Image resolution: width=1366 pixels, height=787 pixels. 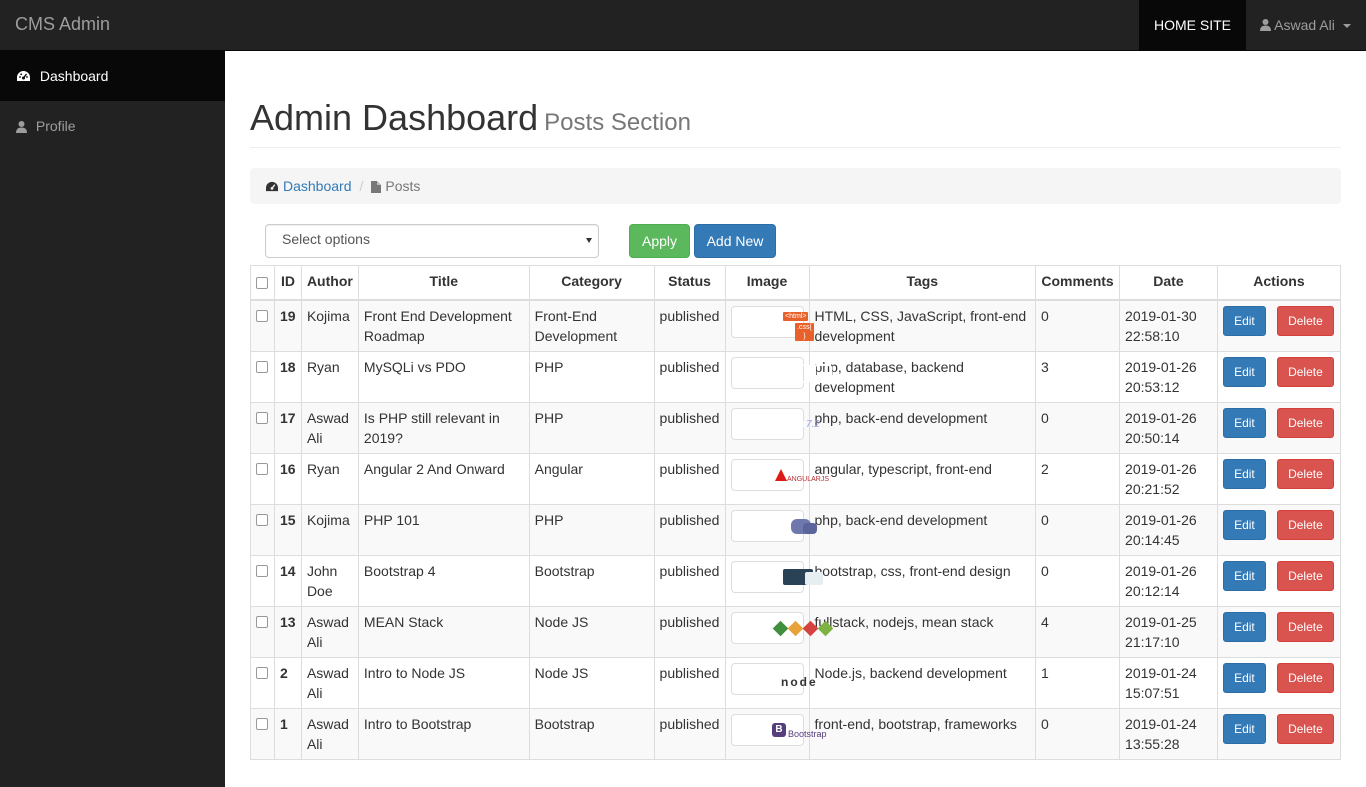 What do you see at coordinates (778, 377) in the screenshot?
I see `post-image-cell` at bounding box center [778, 377].